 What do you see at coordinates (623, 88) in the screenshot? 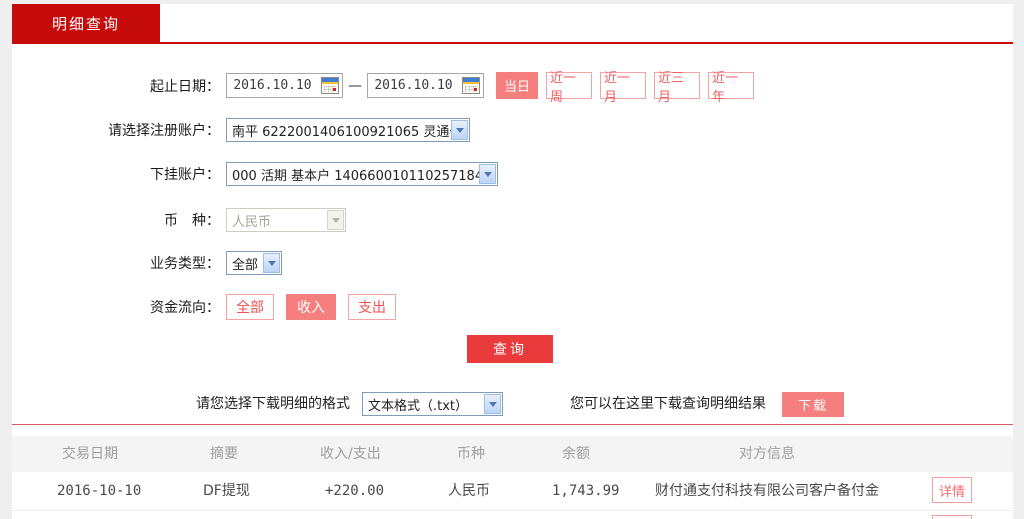
I see `quick-range-month-button: 近一月` at bounding box center [623, 88].